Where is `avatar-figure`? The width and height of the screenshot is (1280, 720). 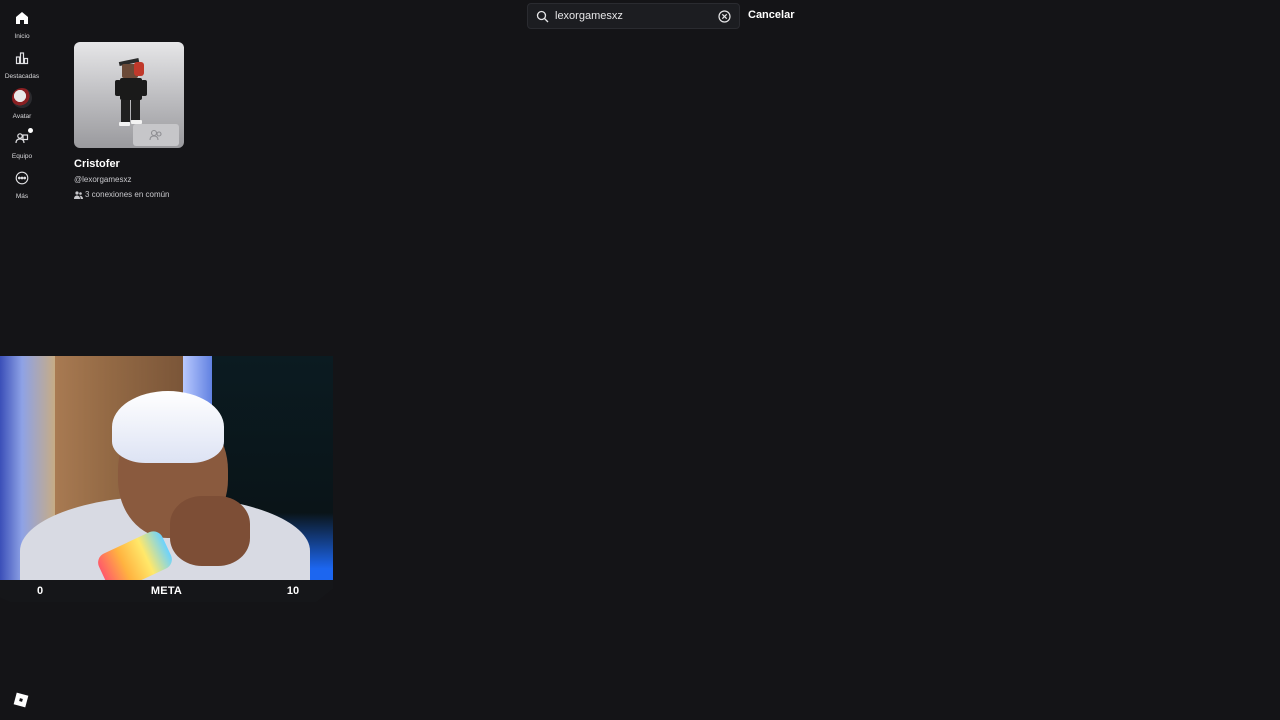
avatar-figure is located at coordinates (131, 91).